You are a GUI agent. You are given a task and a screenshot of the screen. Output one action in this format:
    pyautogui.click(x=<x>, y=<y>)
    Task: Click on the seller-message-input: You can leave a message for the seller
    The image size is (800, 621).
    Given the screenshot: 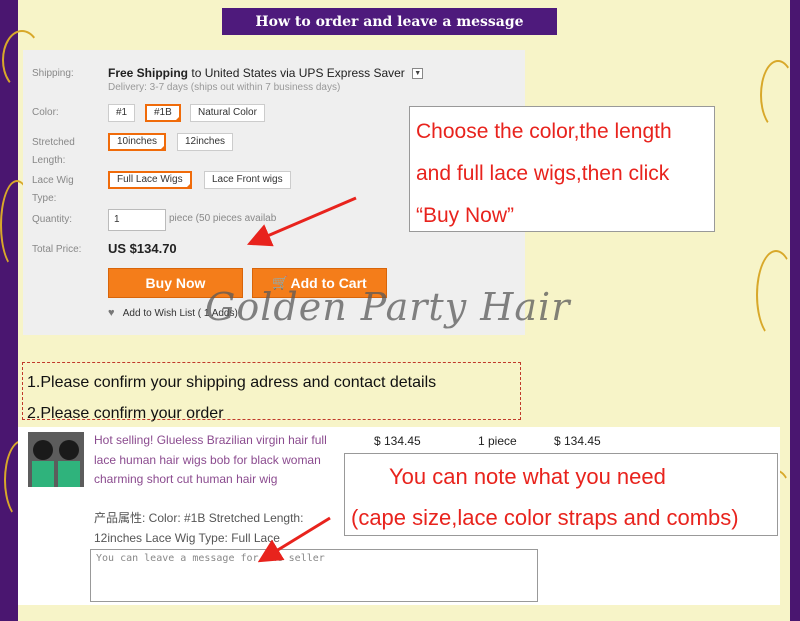 What is the action you would take?
    pyautogui.click(x=314, y=575)
    